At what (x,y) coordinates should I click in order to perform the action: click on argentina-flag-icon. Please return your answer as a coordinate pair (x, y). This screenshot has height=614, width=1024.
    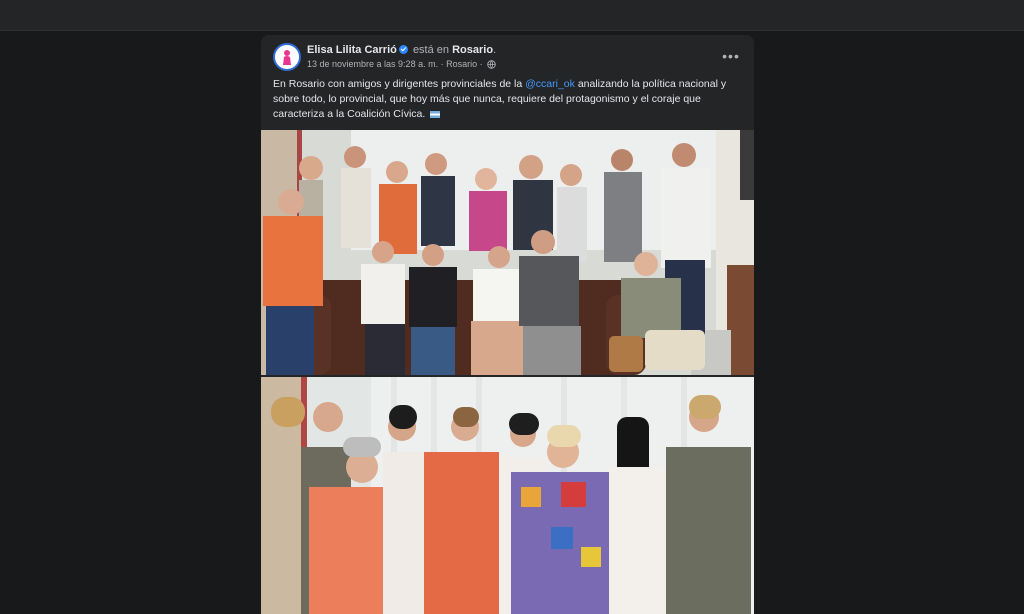
    Looking at the image, I should click on (435, 114).